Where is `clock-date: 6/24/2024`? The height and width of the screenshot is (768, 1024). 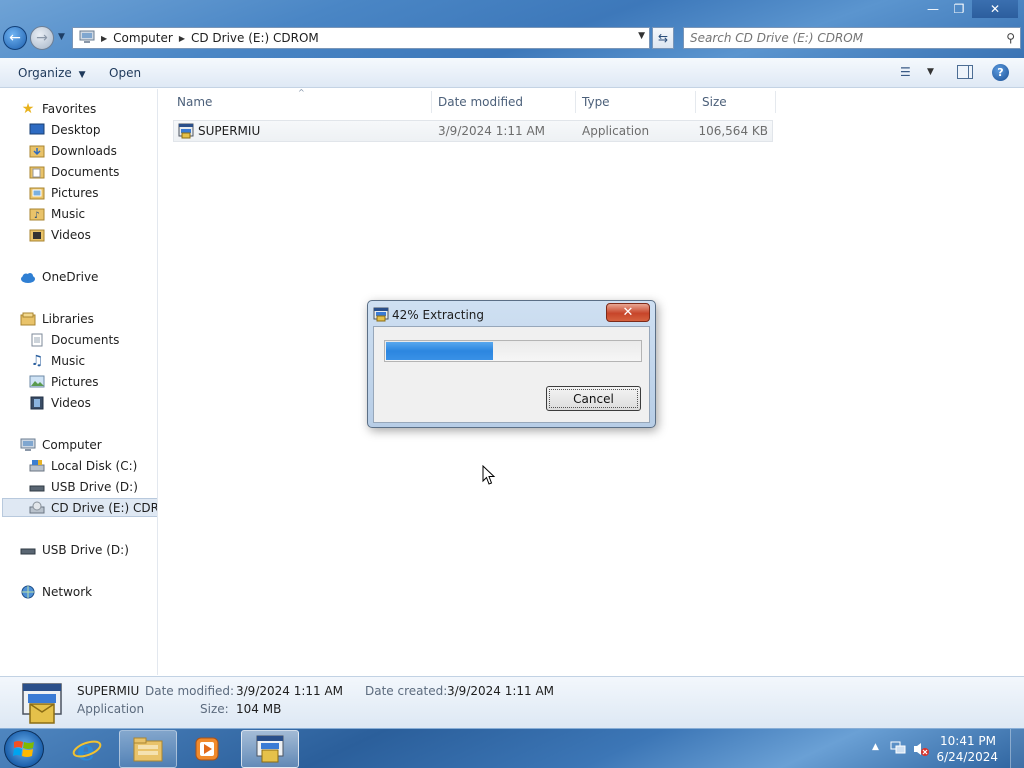
clock-date: 6/24/2024 is located at coordinates (967, 757).